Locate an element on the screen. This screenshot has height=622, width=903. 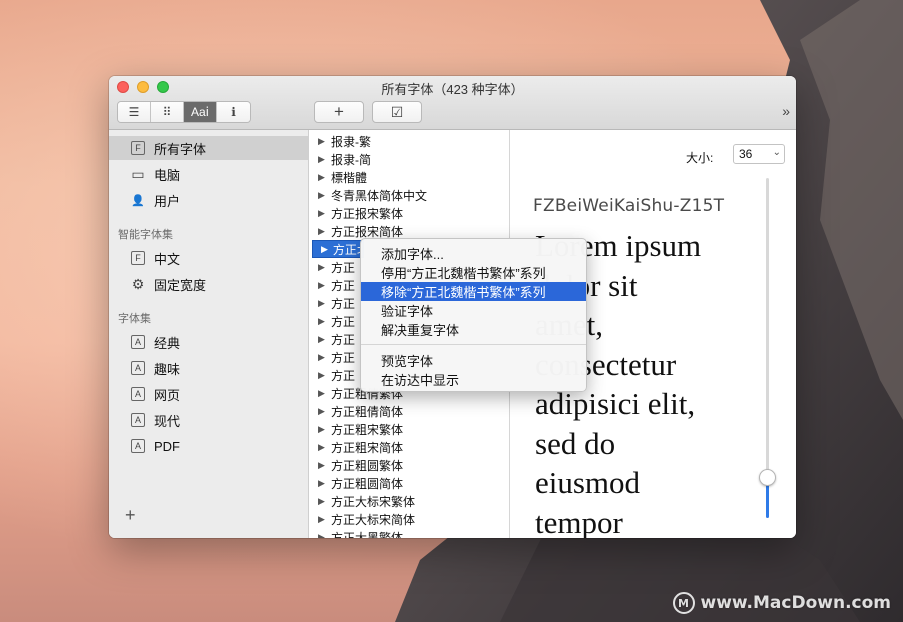
deactivate-family-menu-item: 停用“方正北魏楷书繁体”系列 is located at coordinates (473, 272).